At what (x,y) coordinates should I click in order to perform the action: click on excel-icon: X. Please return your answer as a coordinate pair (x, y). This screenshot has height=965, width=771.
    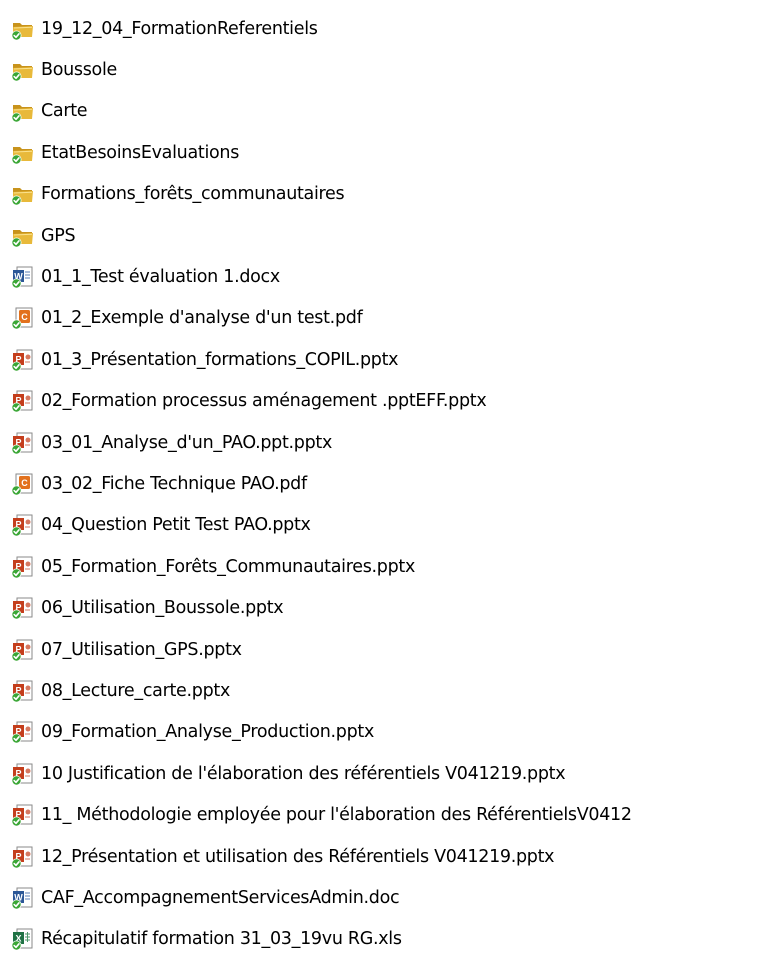
    Looking at the image, I should click on (23, 939).